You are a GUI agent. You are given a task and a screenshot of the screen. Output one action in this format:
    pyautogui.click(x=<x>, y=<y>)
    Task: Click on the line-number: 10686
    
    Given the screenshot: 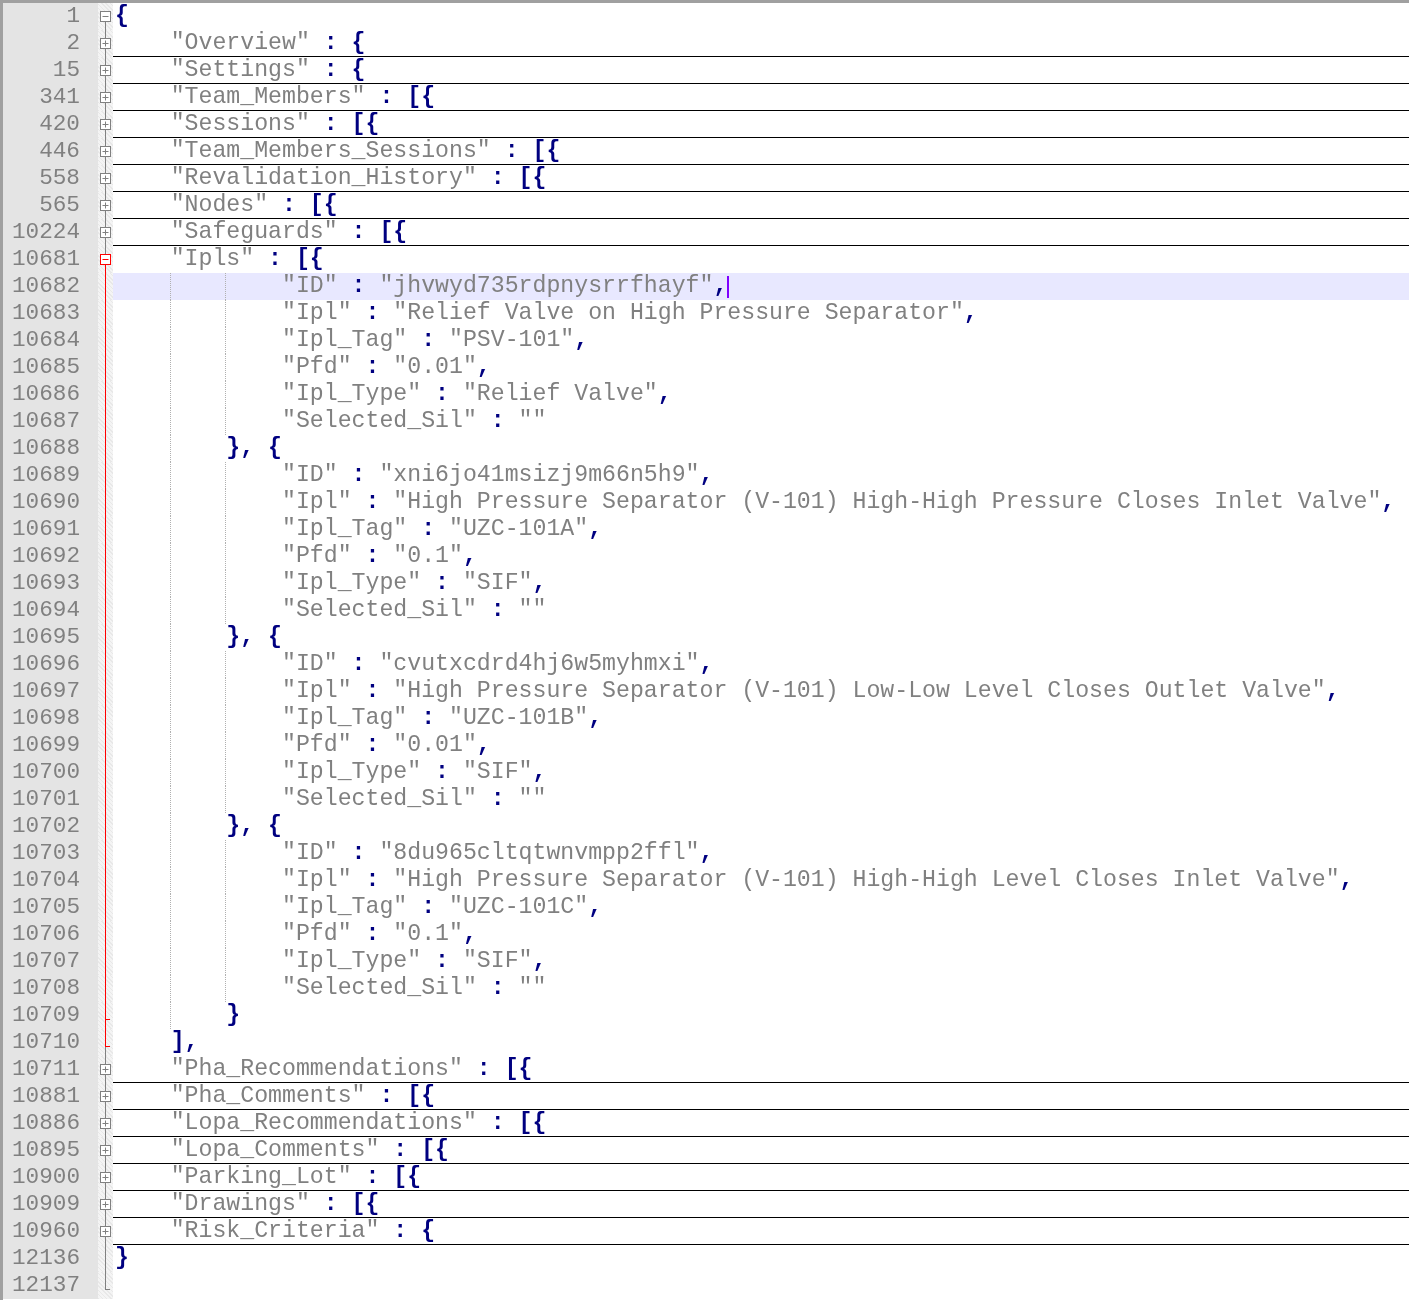 What is the action you would take?
    pyautogui.click(x=45, y=394)
    